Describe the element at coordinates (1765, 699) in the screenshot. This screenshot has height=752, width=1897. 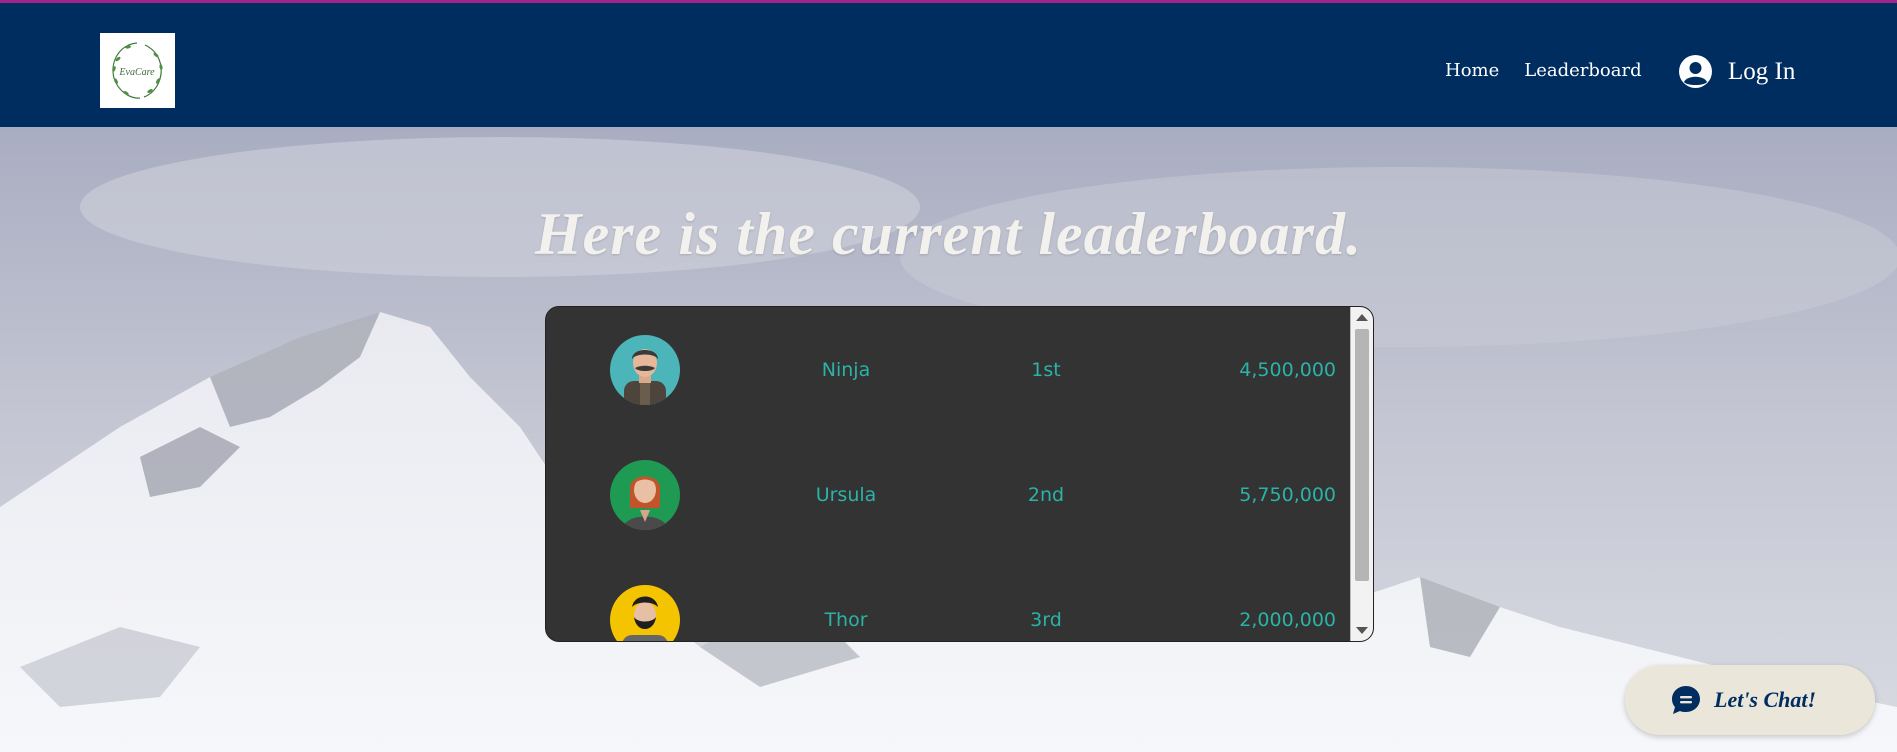
I see `chat-label: Let's Chat!` at that location.